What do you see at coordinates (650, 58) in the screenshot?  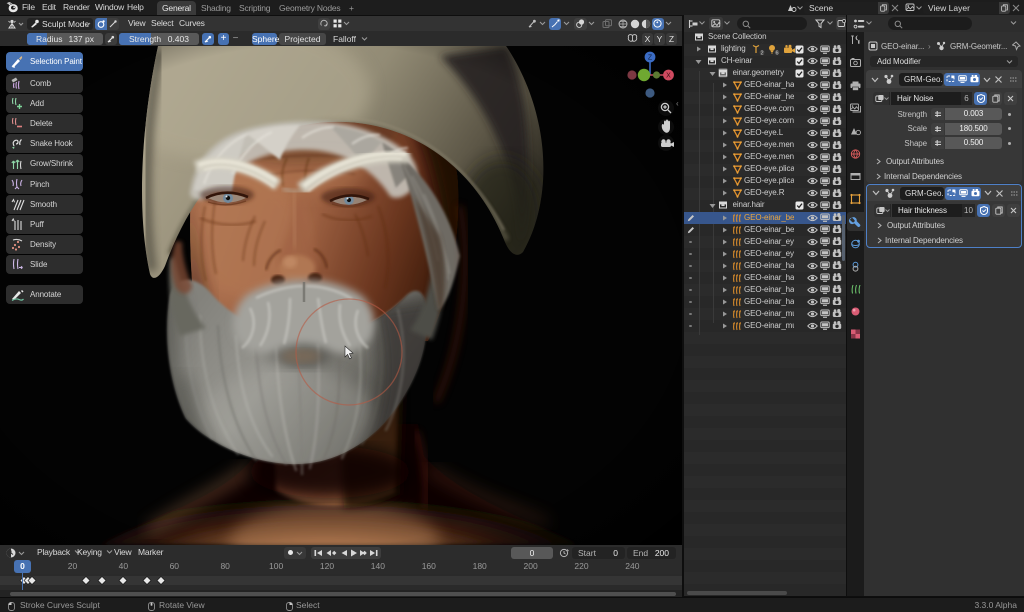 I see `svg-text: Z` at bounding box center [650, 58].